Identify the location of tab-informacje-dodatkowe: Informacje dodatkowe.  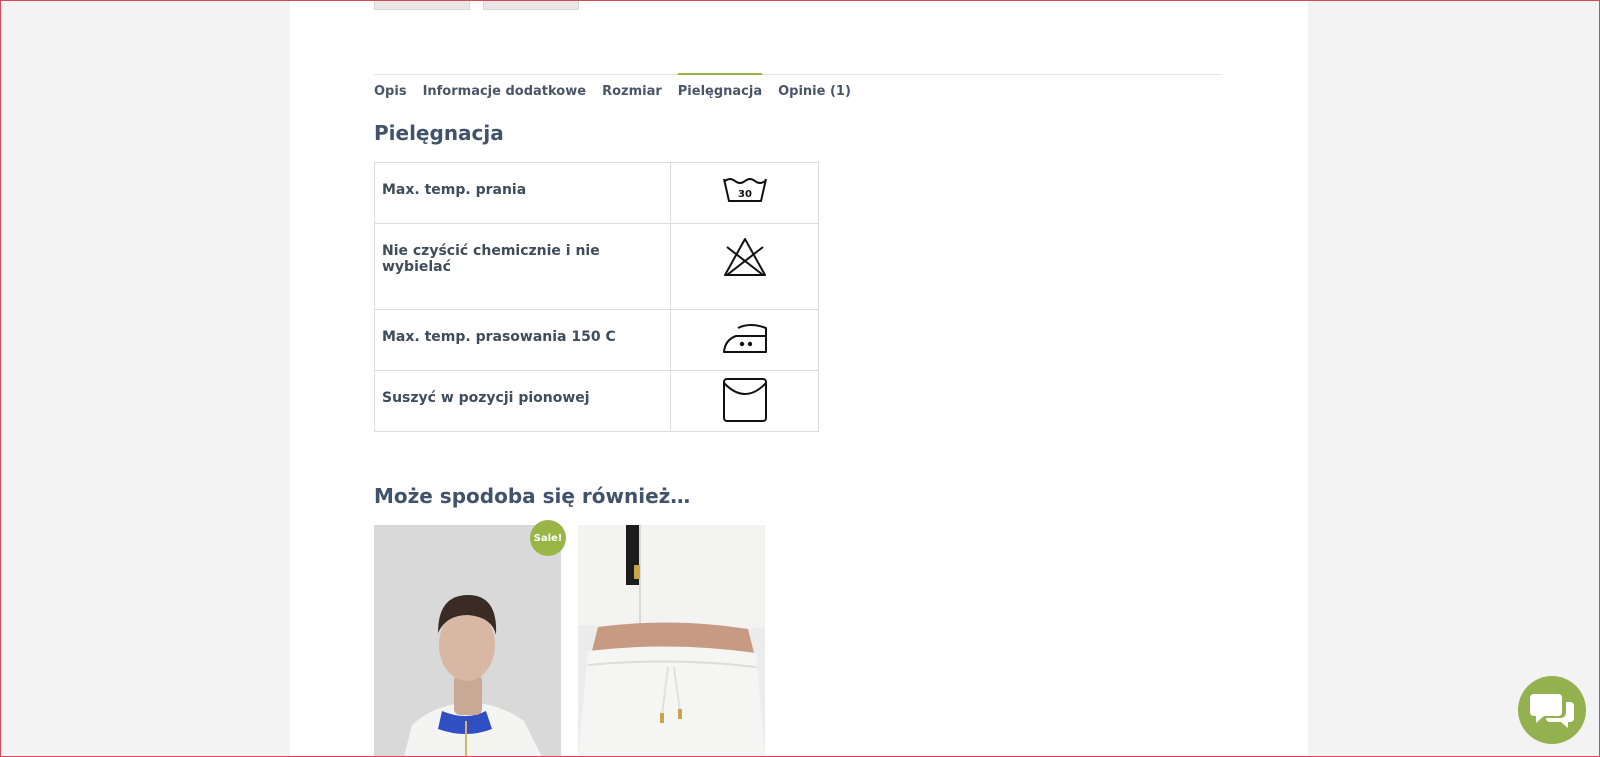
(505, 88).